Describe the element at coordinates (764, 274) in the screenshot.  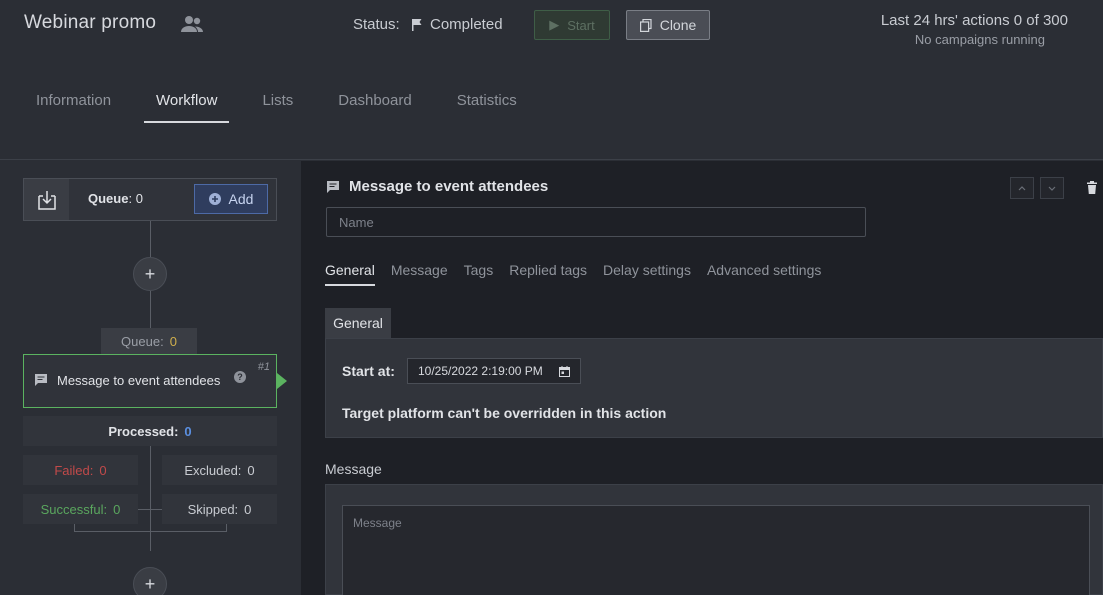
I see `tab-advanced-settings: Advanced settings` at that location.